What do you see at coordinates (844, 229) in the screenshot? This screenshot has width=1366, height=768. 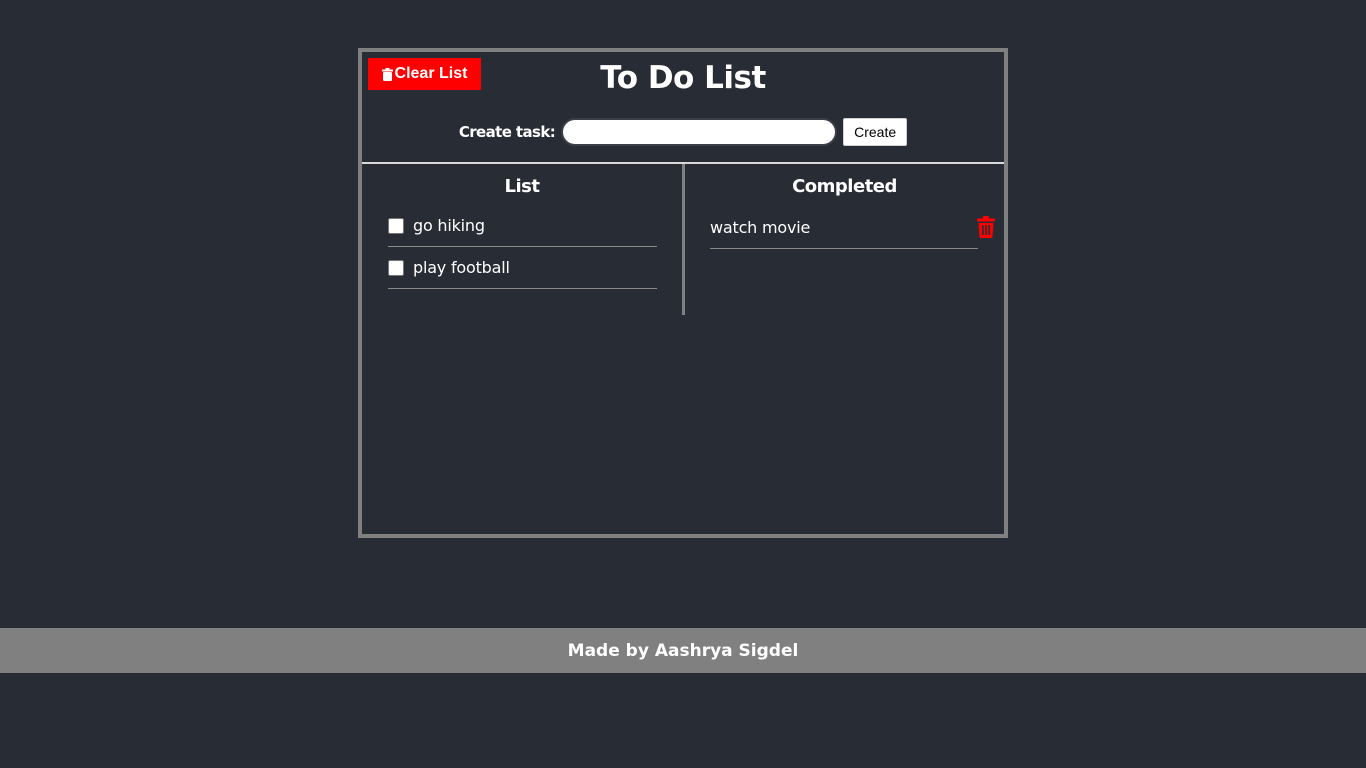 I see `completed-item: watch movie` at bounding box center [844, 229].